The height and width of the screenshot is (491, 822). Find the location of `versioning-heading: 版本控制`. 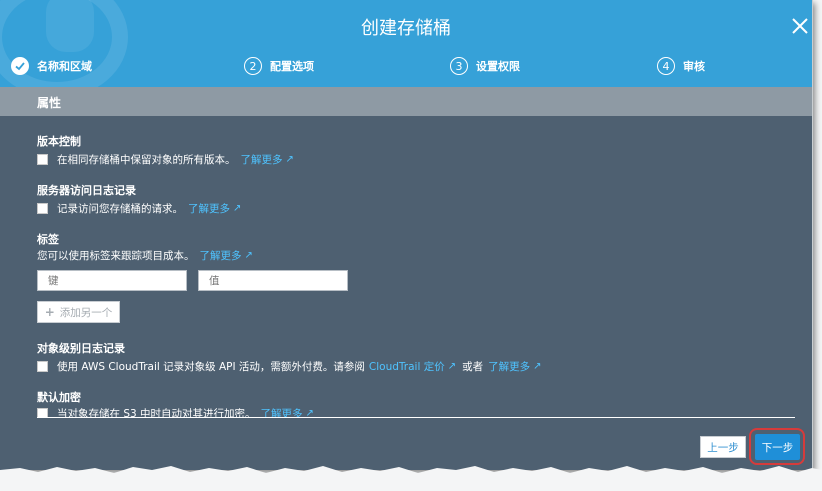

versioning-heading: 版本控制 is located at coordinates (59, 141).